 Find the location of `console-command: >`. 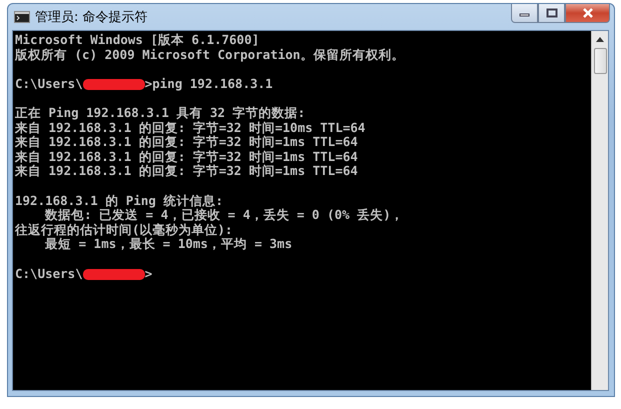

console-command: > is located at coordinates (148, 274).